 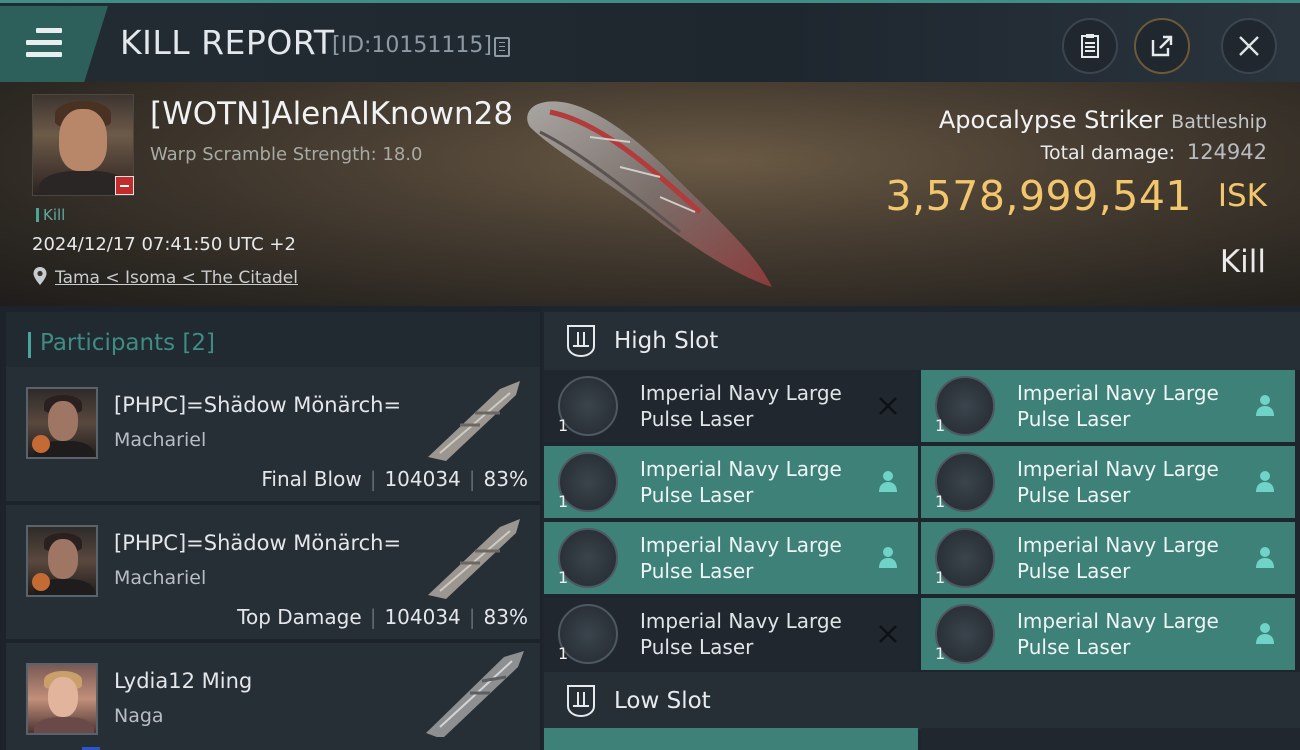 I want to click on participant-ship: Naga, so click(x=139, y=716).